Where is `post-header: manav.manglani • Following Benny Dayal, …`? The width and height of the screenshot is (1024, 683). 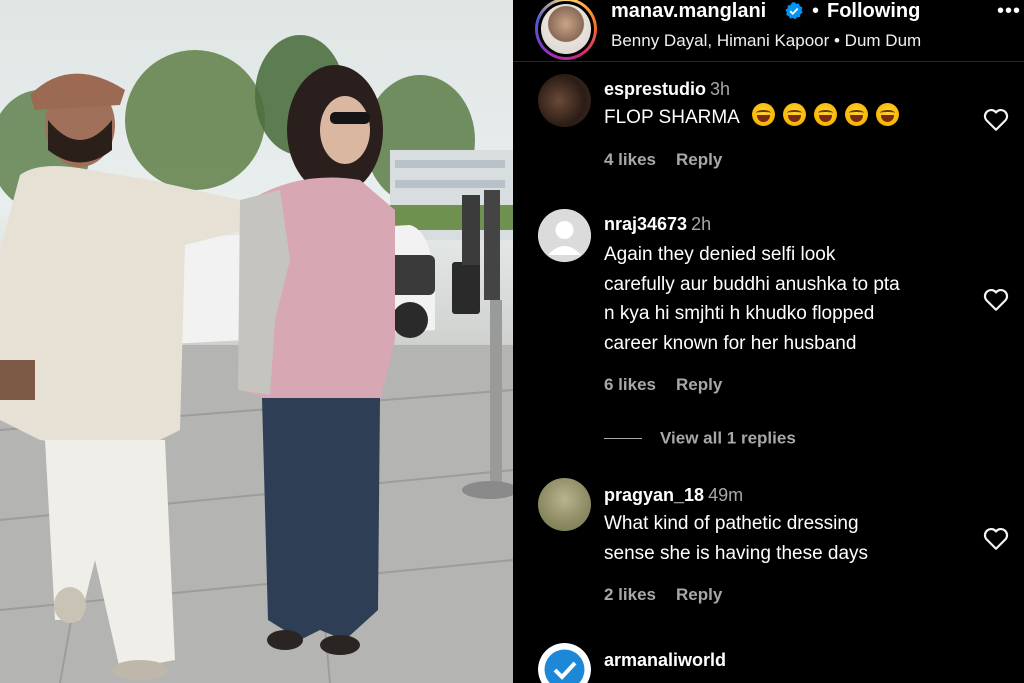 post-header: manav.manglani • Following Benny Dayal, … is located at coordinates (768, 31).